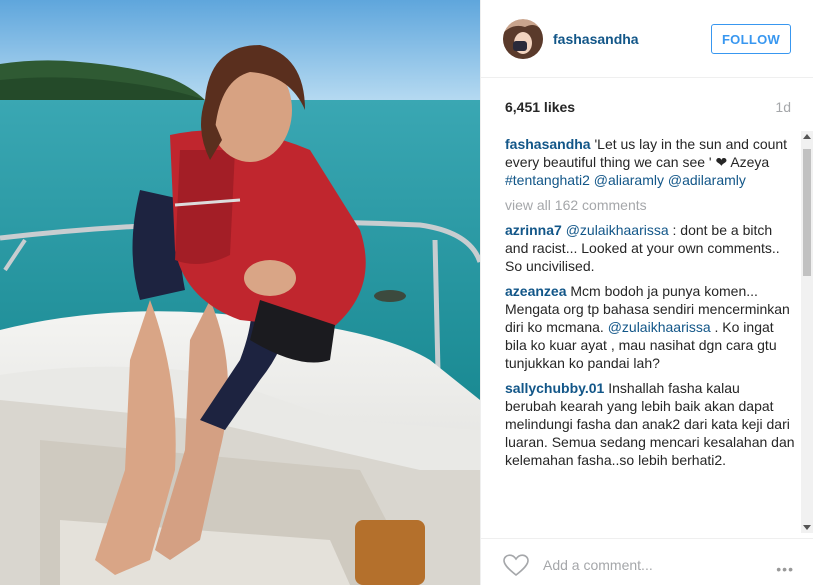 Image resolution: width=813 pixels, height=585 pixels. I want to click on caption-username: fashasandha, so click(548, 144).